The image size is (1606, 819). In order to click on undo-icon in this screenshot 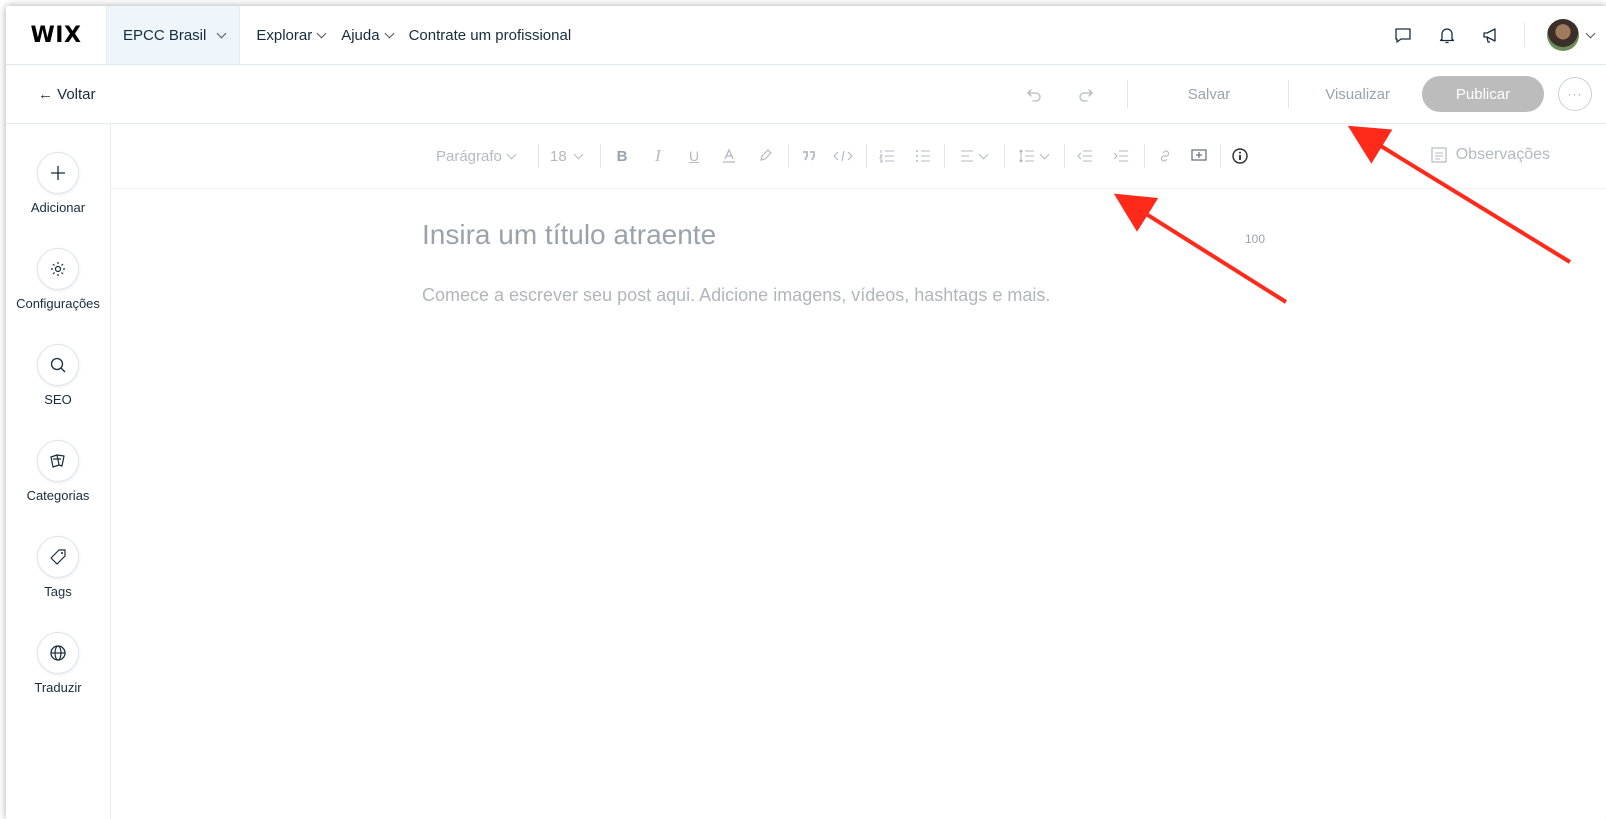, I will do `click(1034, 94)`.